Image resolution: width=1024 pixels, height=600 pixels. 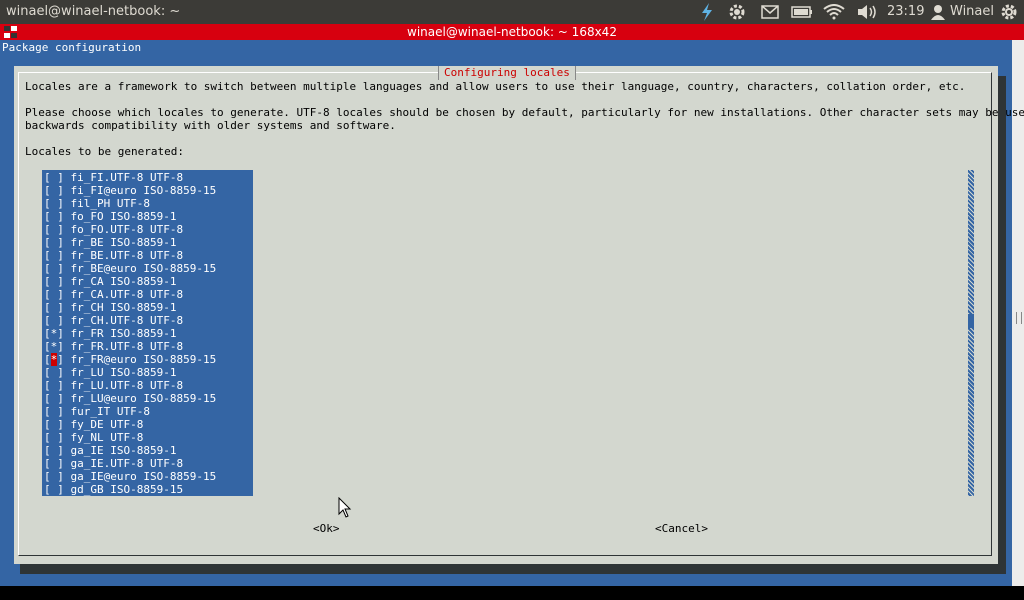 What do you see at coordinates (72, 47) in the screenshot?
I see `package-config-header: Package configuration` at bounding box center [72, 47].